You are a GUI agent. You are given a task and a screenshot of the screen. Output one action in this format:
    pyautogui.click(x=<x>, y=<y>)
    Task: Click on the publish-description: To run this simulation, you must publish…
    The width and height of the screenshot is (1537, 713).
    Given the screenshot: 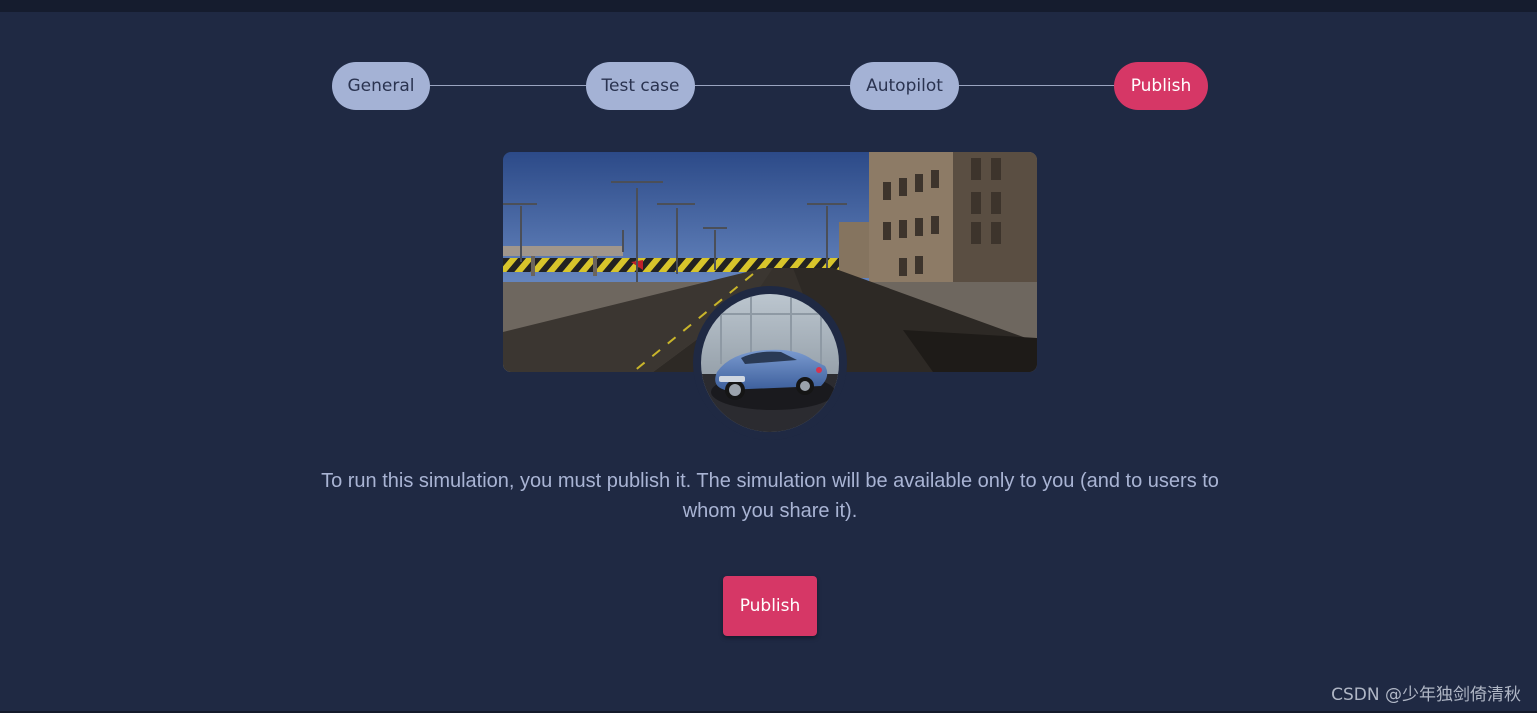 What is the action you would take?
    pyautogui.click(x=770, y=496)
    